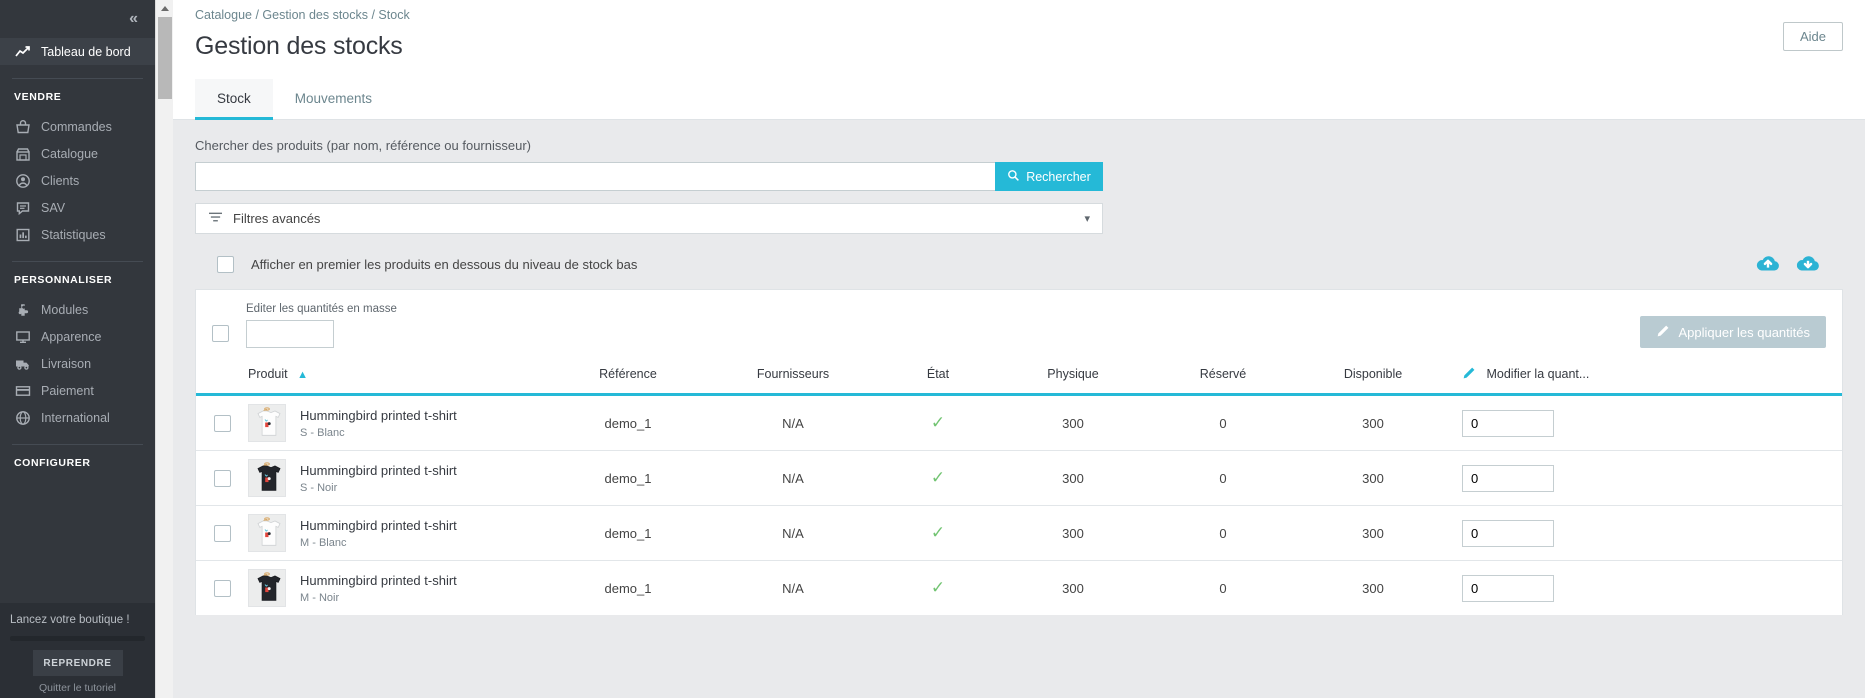  I want to click on row-product-cell: Hummingbird printed t-shirt M - Blanc, so click(398, 533).